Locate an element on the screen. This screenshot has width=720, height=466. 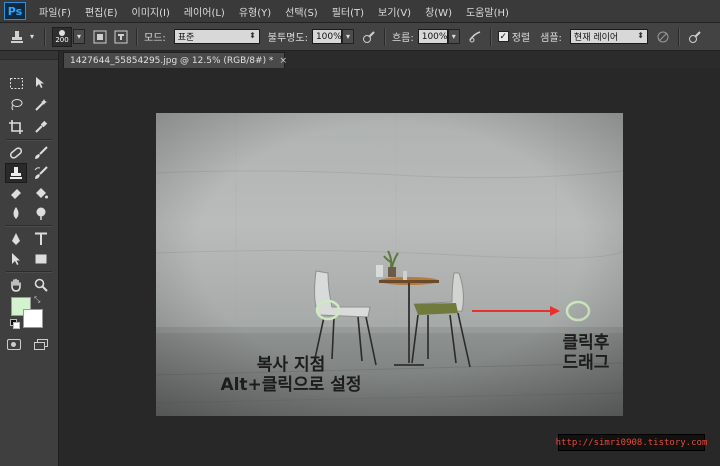
background-color-swatch is located at coordinates (33, 318).